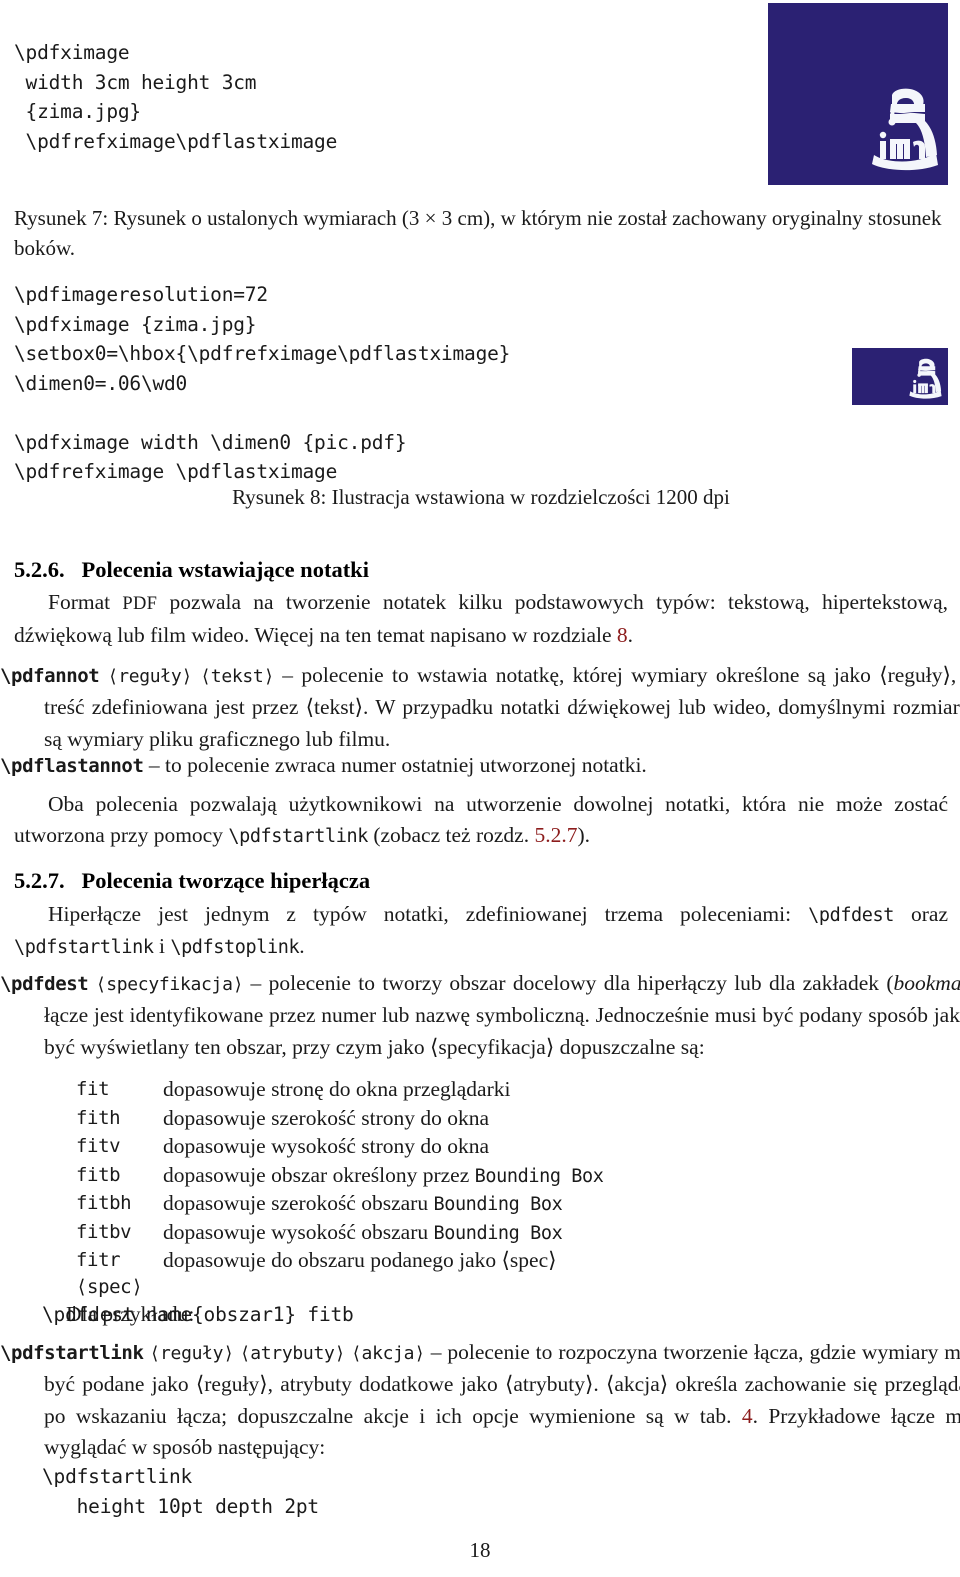  Describe the element at coordinates (44, 984) in the screenshot. I see `command-name-pdfdest: \pdfdest` at that location.